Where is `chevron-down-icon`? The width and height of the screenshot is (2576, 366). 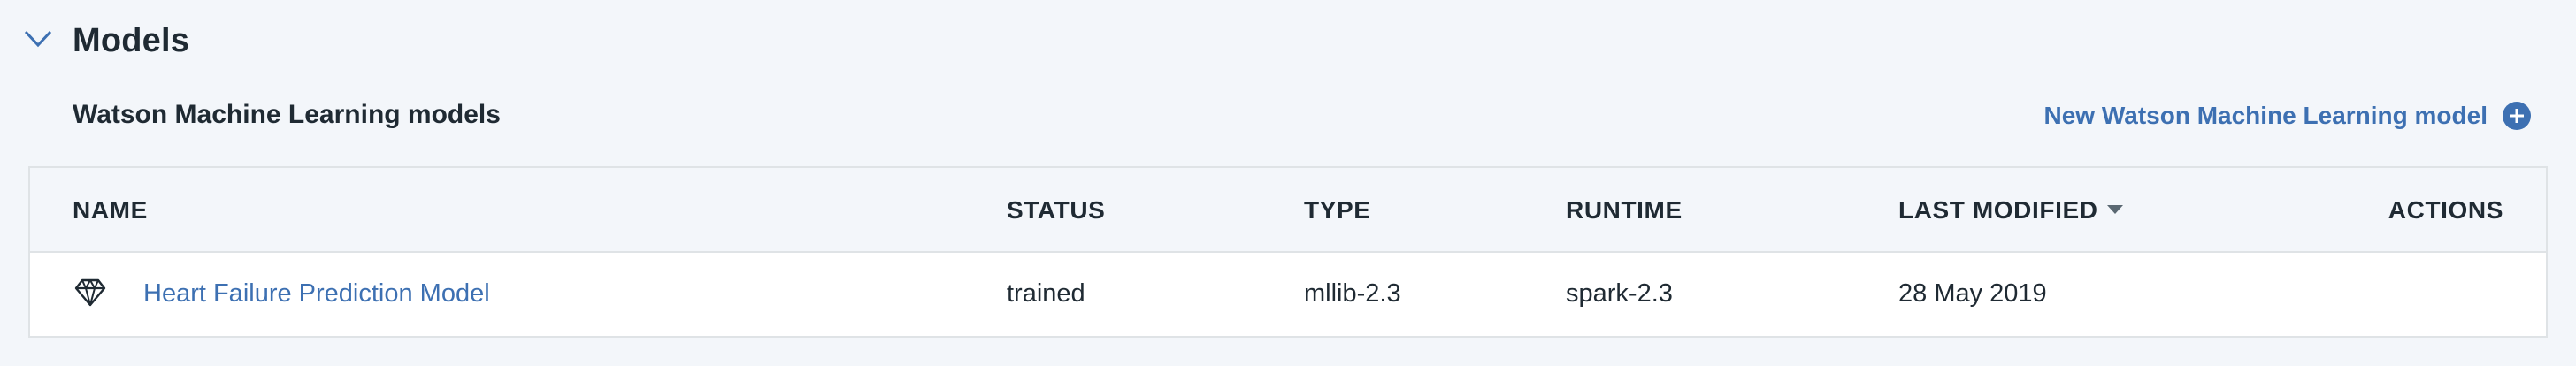 chevron-down-icon is located at coordinates (38, 39).